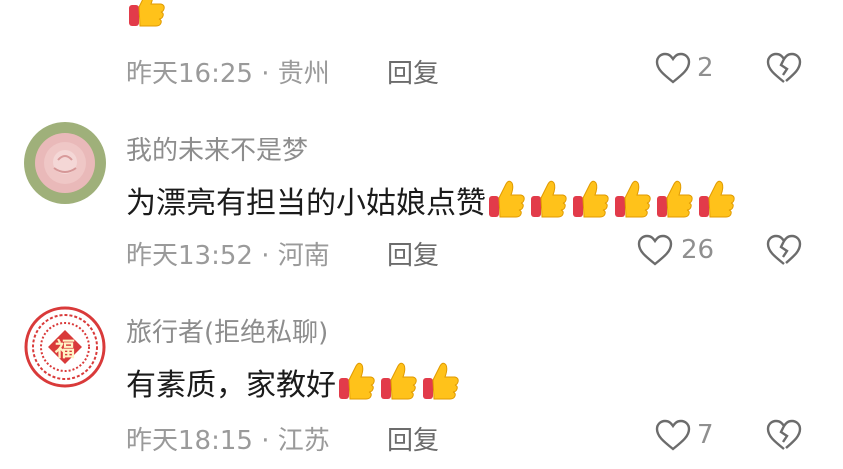 The height and width of the screenshot is (469, 843). What do you see at coordinates (217, 148) in the screenshot?
I see `username: 我的未来不是梦` at bounding box center [217, 148].